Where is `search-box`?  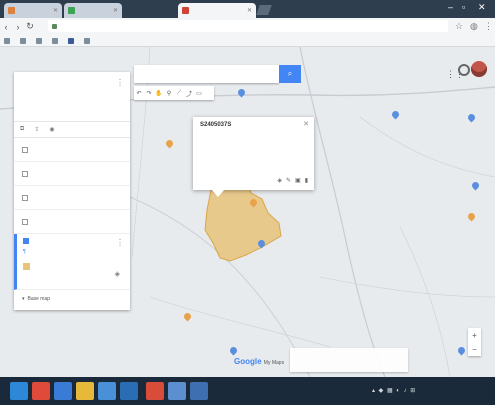
search-box is located at coordinates (206, 74).